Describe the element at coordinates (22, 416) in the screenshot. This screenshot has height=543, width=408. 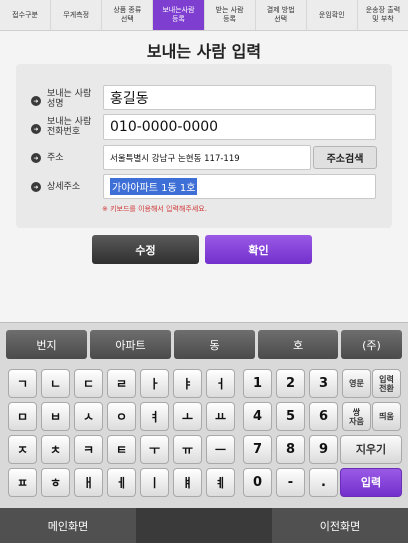
I see `key-1-0: ㅁ` at that location.